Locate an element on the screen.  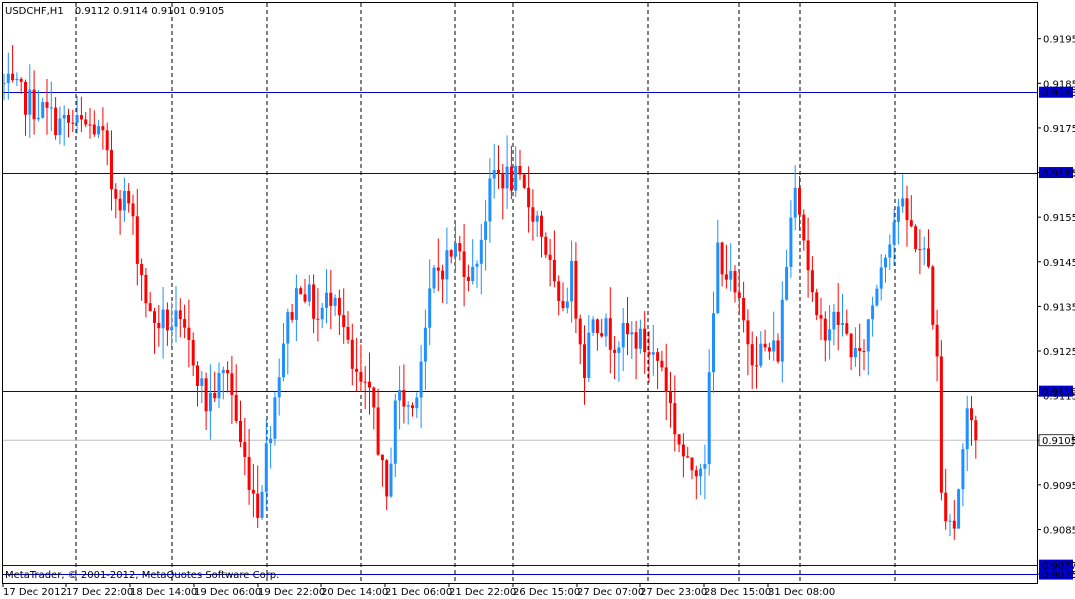
level-tag-label: 0.9075 is located at coordinates (1058, 575).